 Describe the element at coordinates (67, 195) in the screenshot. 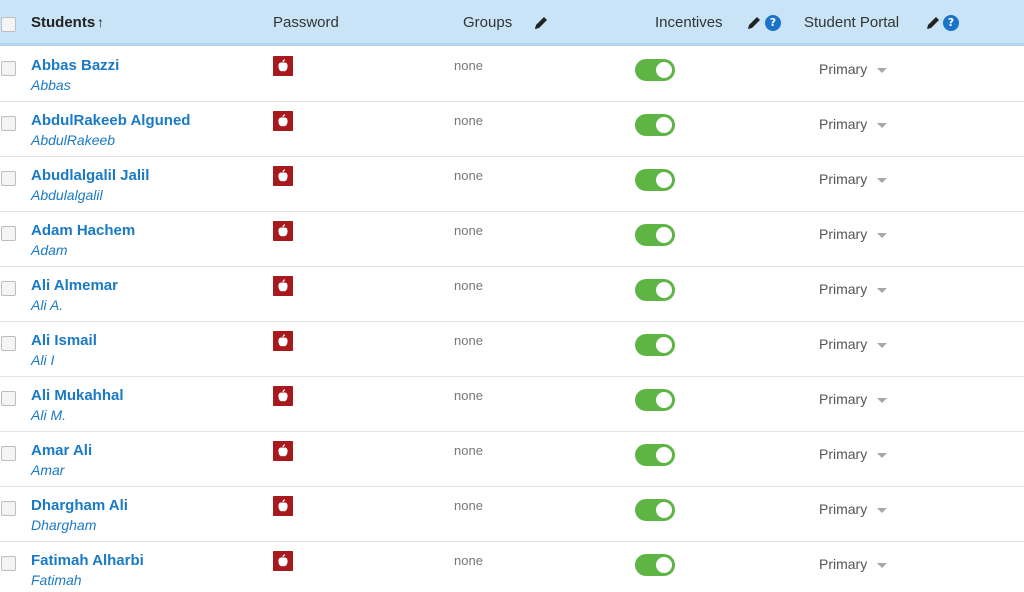

I see `student-nickname: Abdulalgalil` at that location.